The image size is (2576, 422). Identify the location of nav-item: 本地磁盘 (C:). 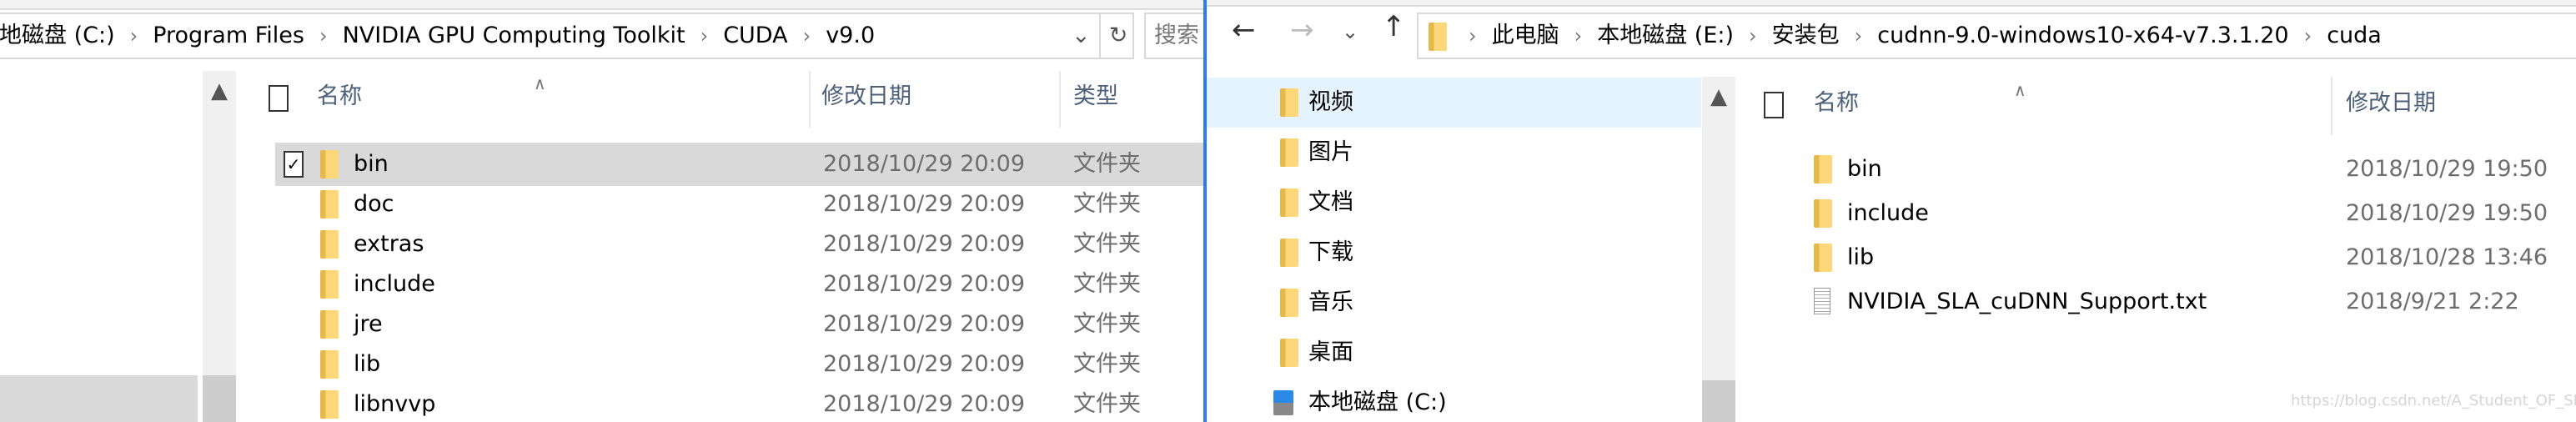
(1454, 402).